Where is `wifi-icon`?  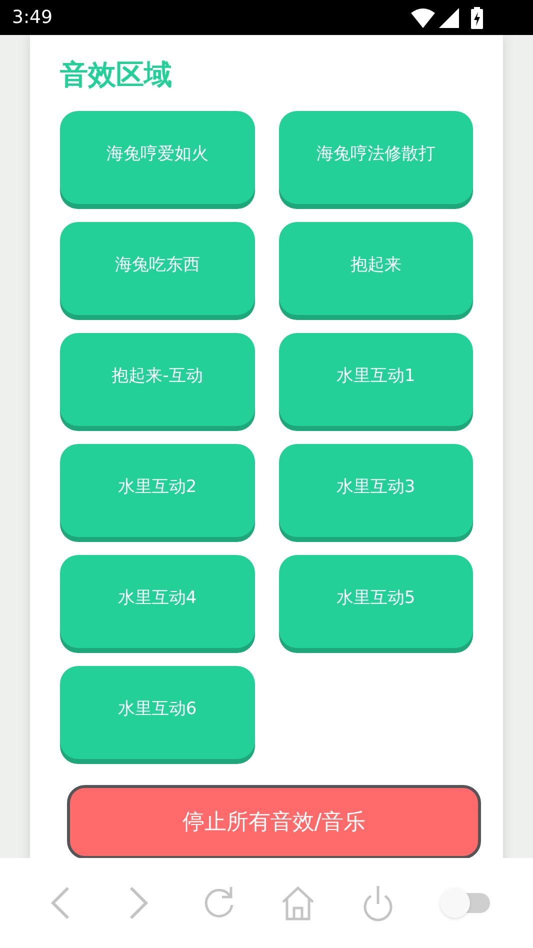
wifi-icon is located at coordinates (423, 18).